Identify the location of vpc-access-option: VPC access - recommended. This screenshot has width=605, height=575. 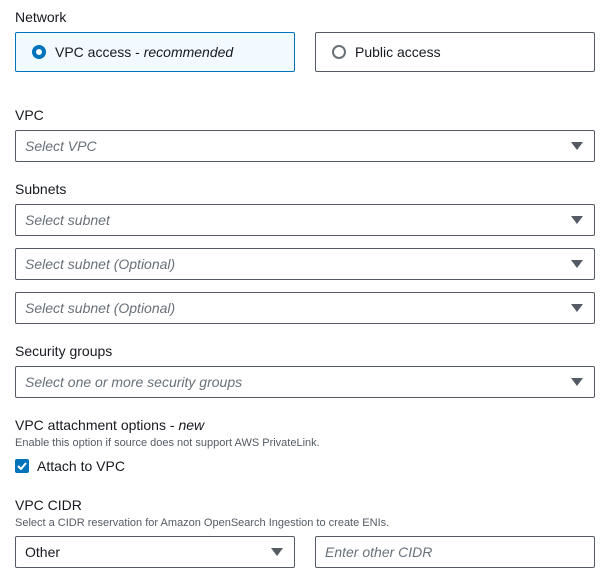
(155, 52).